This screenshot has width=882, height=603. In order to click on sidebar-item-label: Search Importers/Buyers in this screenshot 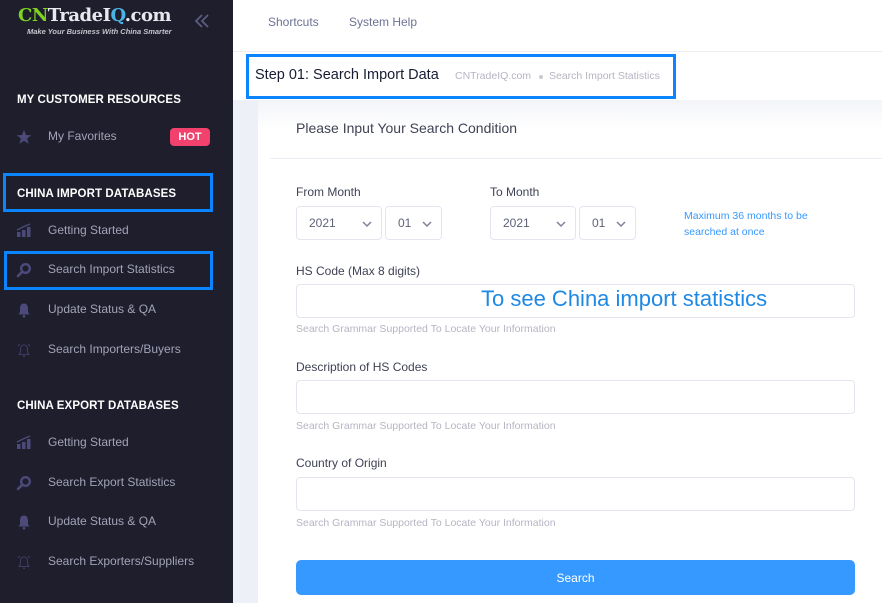, I will do `click(114, 349)`.